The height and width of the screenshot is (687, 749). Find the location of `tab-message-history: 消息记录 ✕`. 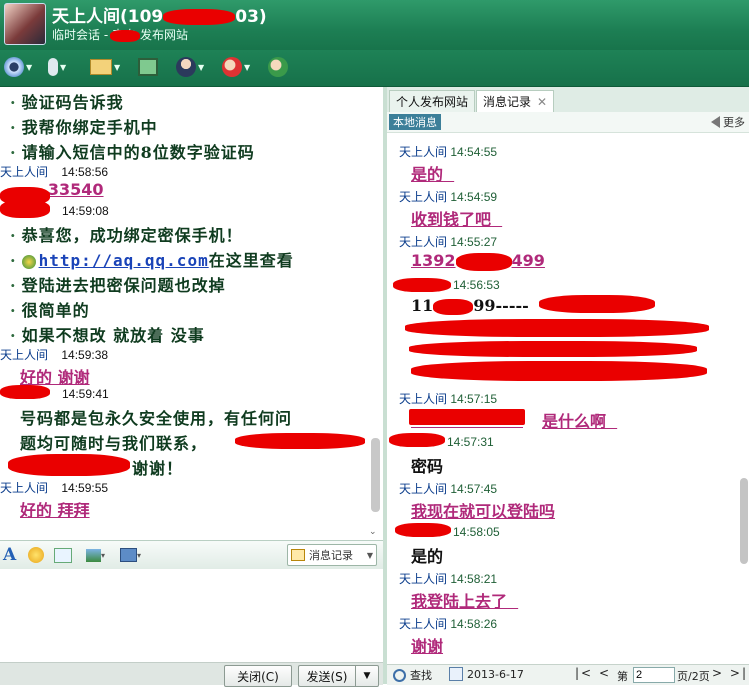

tab-message-history: 消息记录 ✕ is located at coordinates (515, 101).